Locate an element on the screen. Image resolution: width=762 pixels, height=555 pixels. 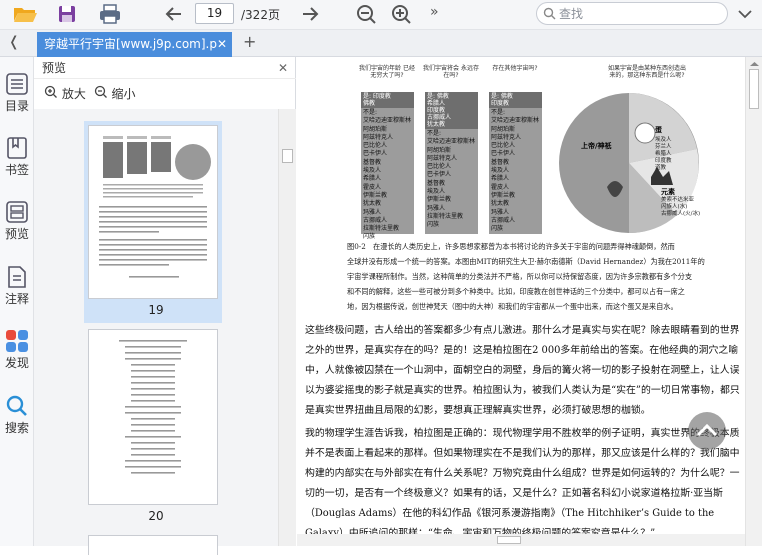
pie-label-element: 元素 is located at coordinates (668, 192).